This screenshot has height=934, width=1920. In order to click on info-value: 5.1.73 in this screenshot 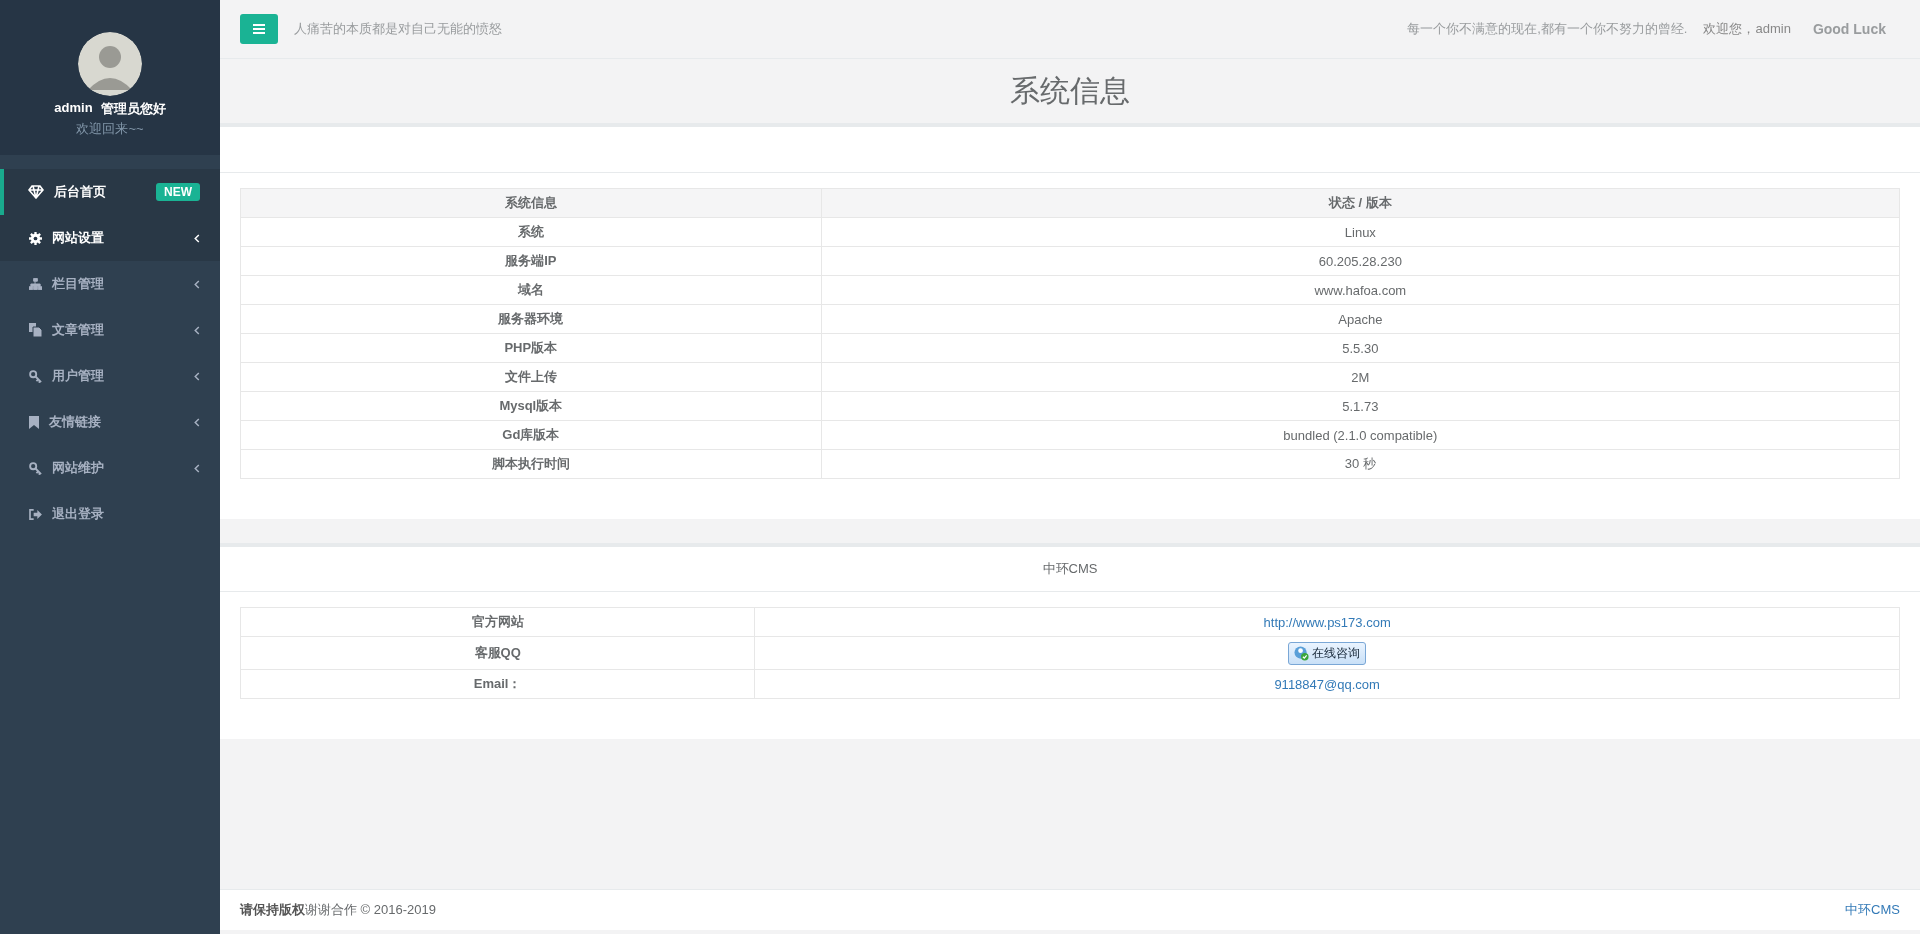, I will do `click(1360, 406)`.